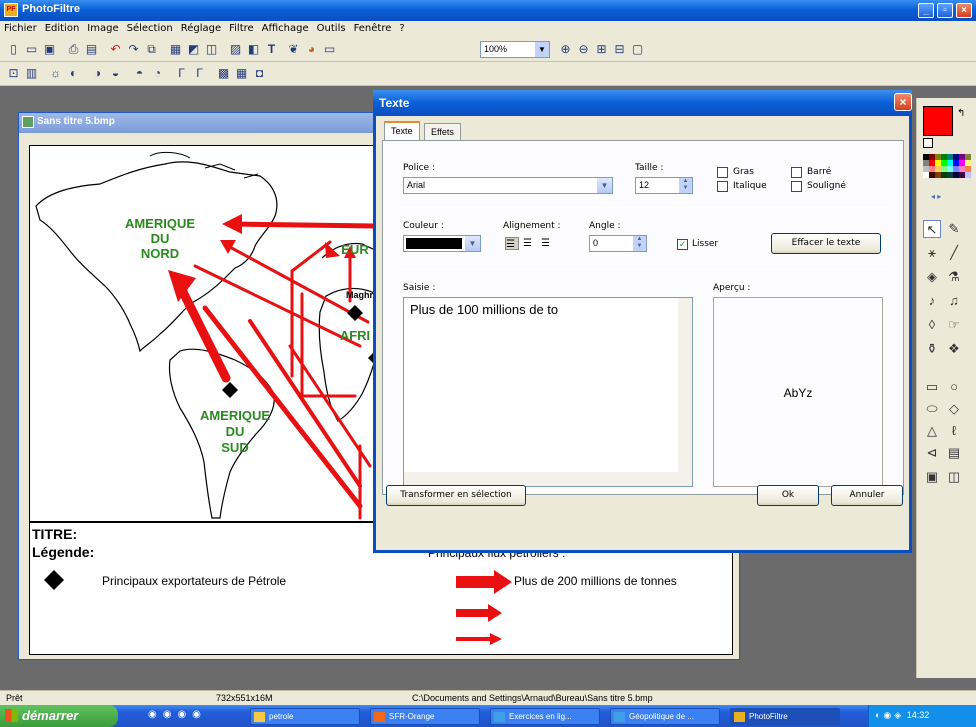 The height and width of the screenshot is (727, 976). Describe the element at coordinates (193, 49) in the screenshot. I see `canvas-size-icon: ◩` at that location.